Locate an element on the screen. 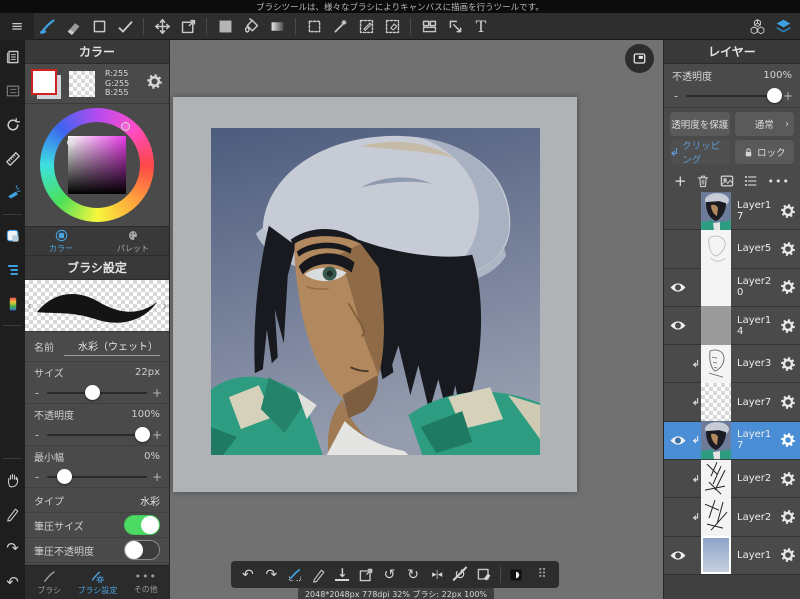 The height and width of the screenshot is (599, 800). color-settings-button is located at coordinates (154, 83).